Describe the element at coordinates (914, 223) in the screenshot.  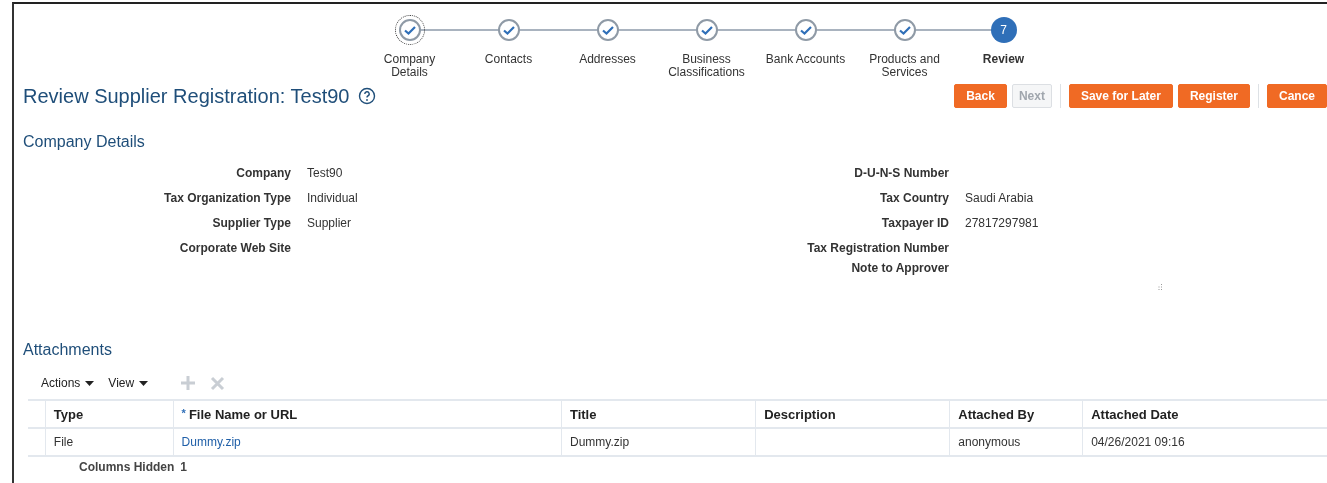
I see `field-label: Taxpayer ID` at that location.